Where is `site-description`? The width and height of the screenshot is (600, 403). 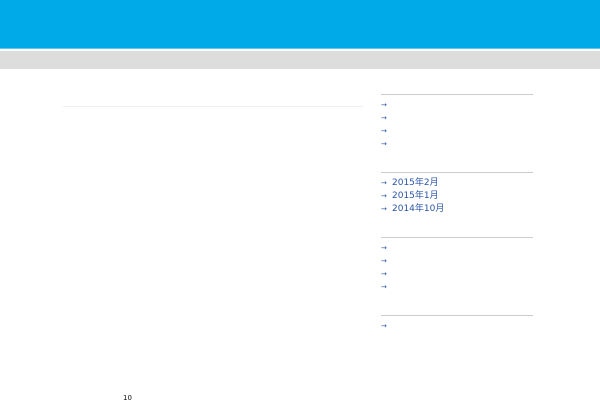 site-description is located at coordinates (111, 32).